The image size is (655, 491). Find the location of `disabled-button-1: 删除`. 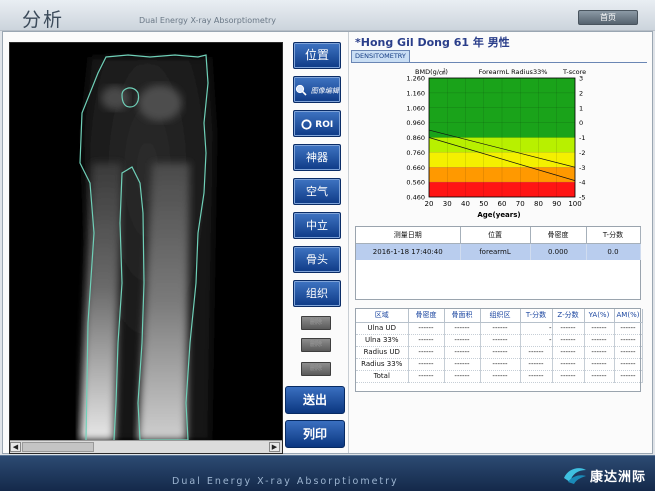

disabled-button-1: 删除 is located at coordinates (316, 323).